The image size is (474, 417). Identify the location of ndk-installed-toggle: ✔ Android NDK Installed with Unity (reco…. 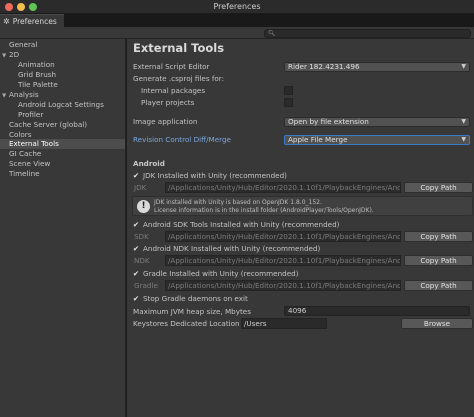
(226, 248).